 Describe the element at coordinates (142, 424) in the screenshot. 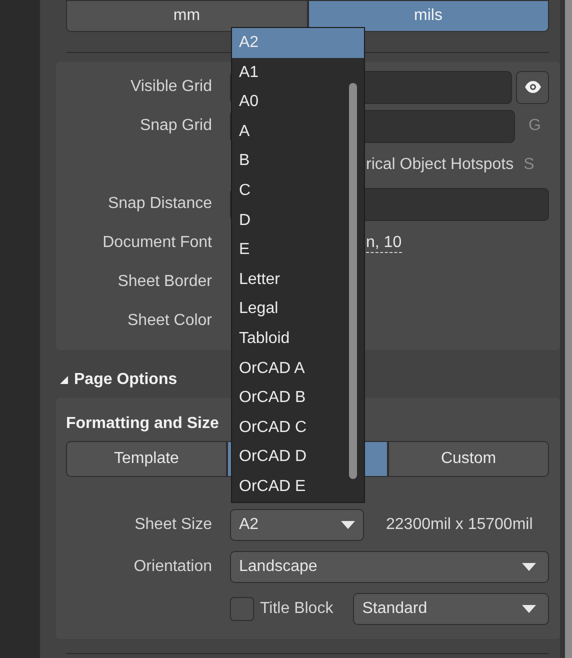

I see `subsection-title: Formatting and Size` at that location.